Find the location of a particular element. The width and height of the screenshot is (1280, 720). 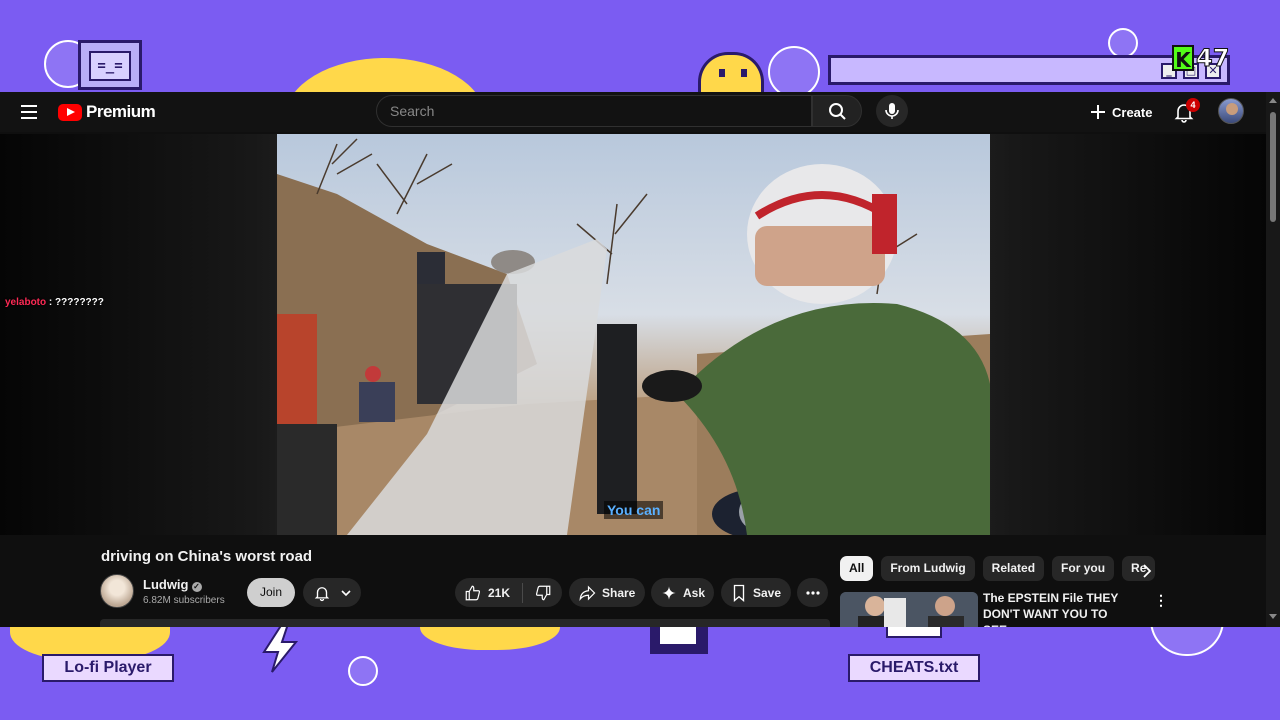

verified-check-icon: ✓ is located at coordinates (196, 587).